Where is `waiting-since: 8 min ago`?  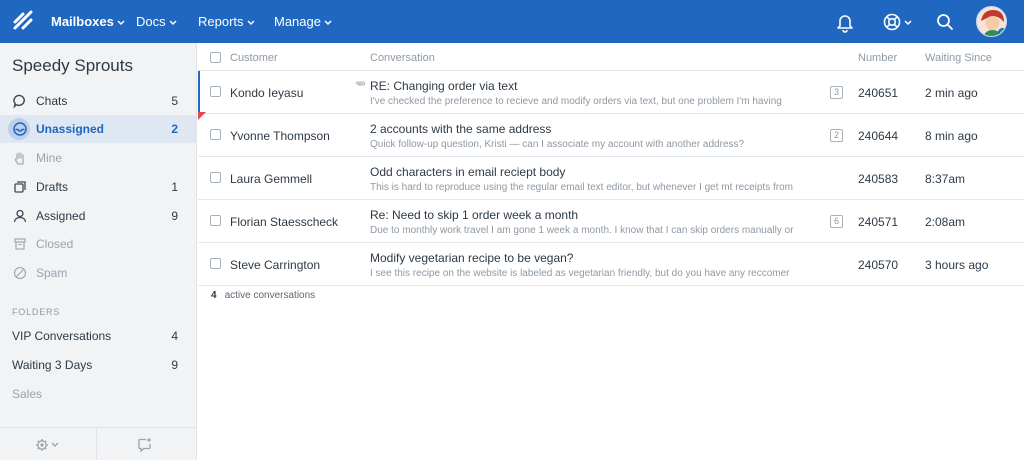
waiting-since: 8 min ago is located at coordinates (951, 136).